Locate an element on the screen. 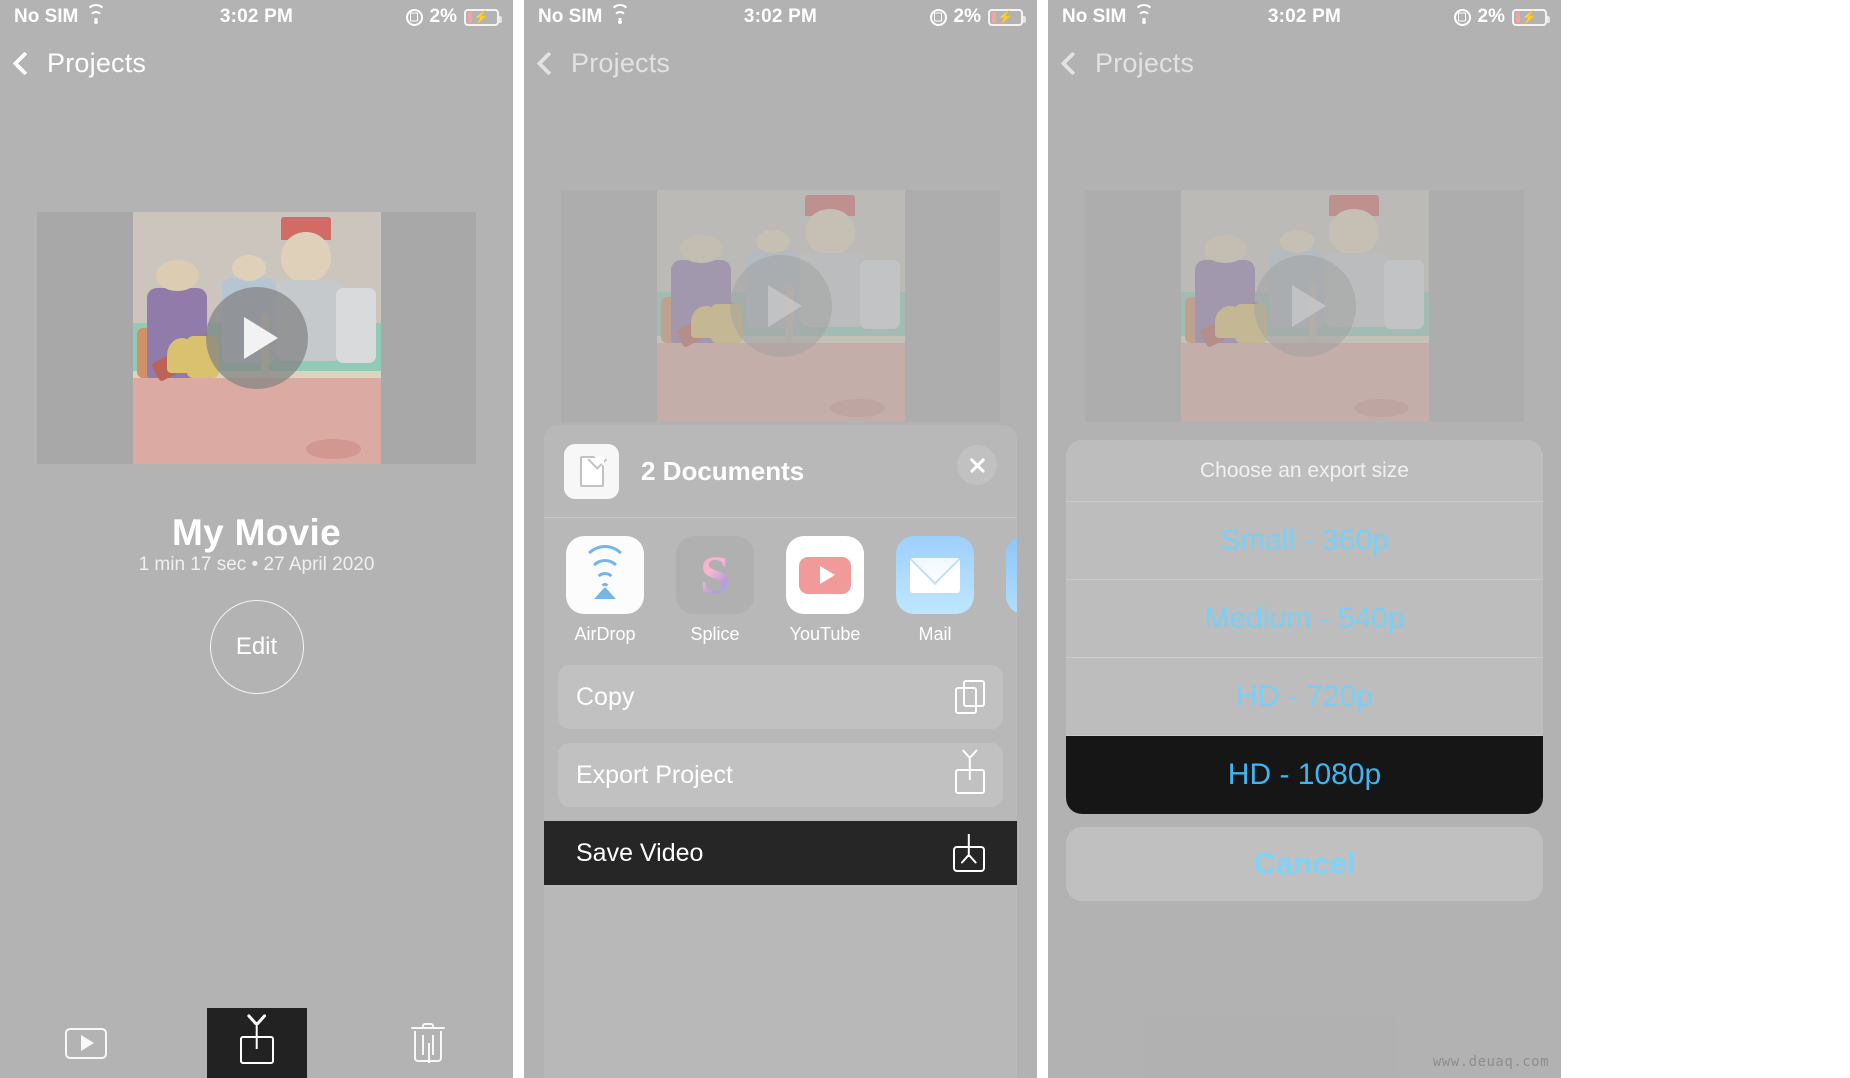 The image size is (1850, 1078). export-option-small: Small - 360p is located at coordinates (1304, 541).